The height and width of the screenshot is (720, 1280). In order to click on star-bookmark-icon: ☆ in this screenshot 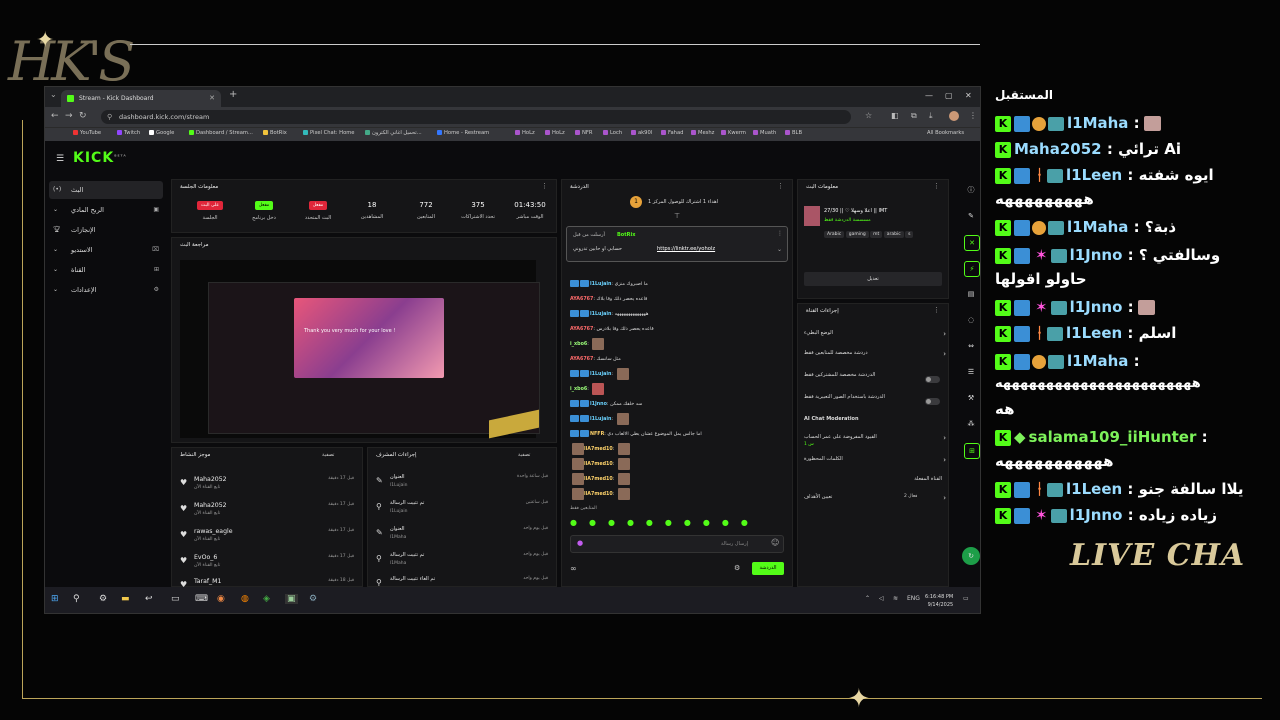, I will do `click(868, 115)`.